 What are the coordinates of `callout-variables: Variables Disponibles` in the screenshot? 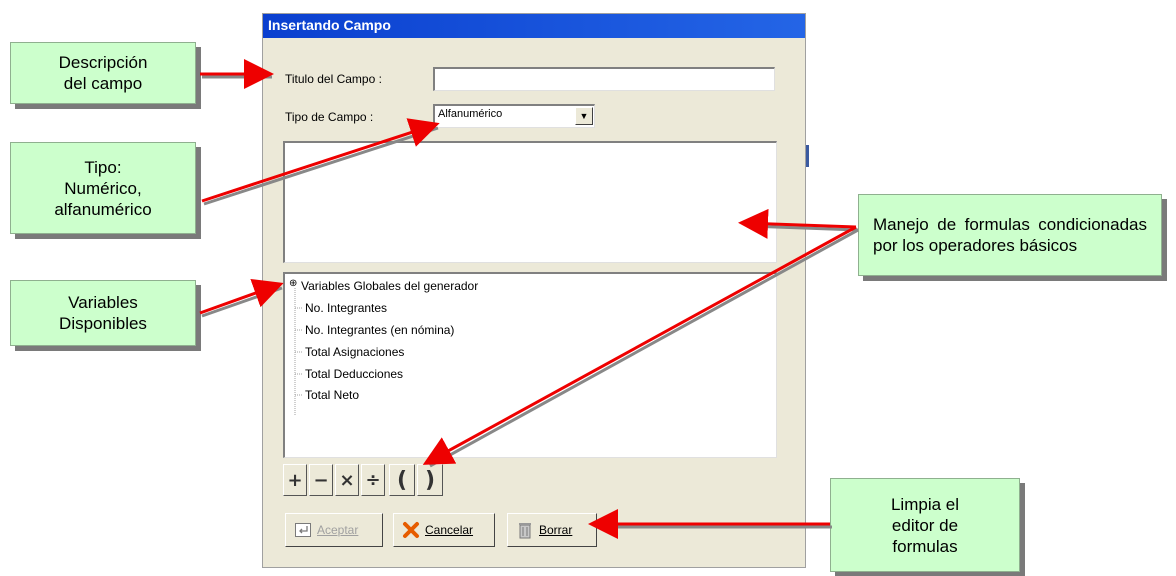 It's located at (103, 313).